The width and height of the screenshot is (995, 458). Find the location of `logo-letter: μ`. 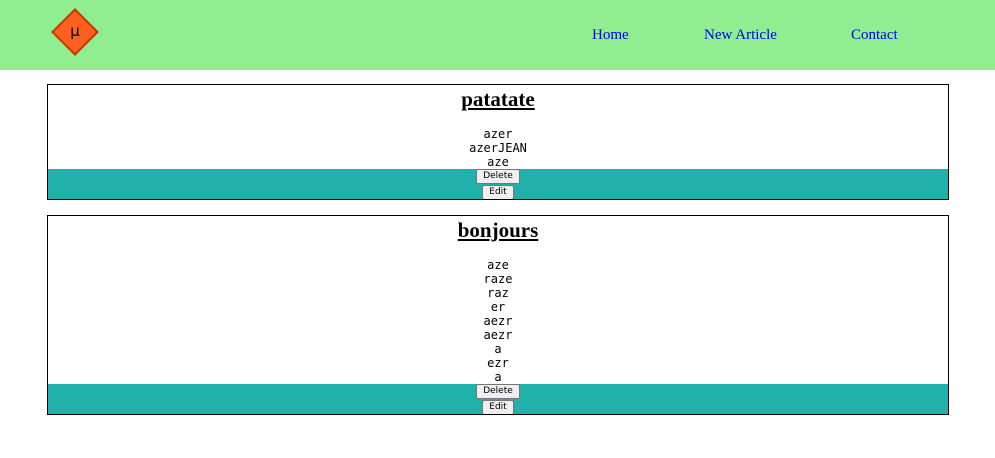

logo-letter: μ is located at coordinates (75, 31).